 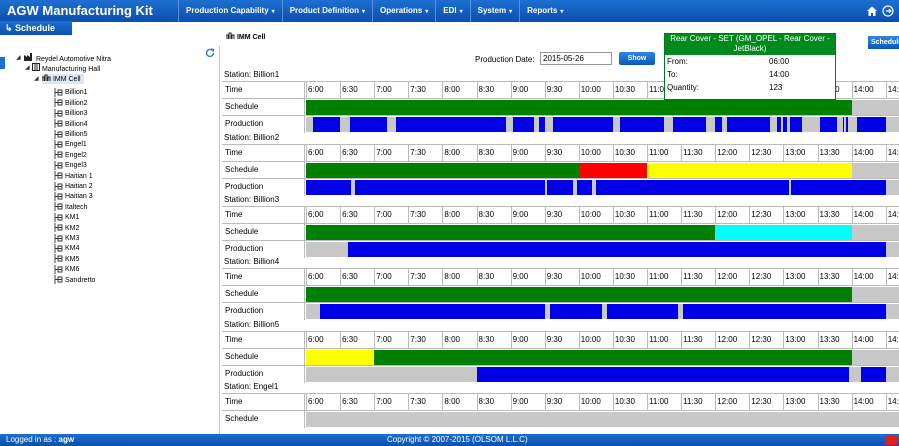 I want to click on chevron-down-icon: ▾, so click(x=461, y=12).